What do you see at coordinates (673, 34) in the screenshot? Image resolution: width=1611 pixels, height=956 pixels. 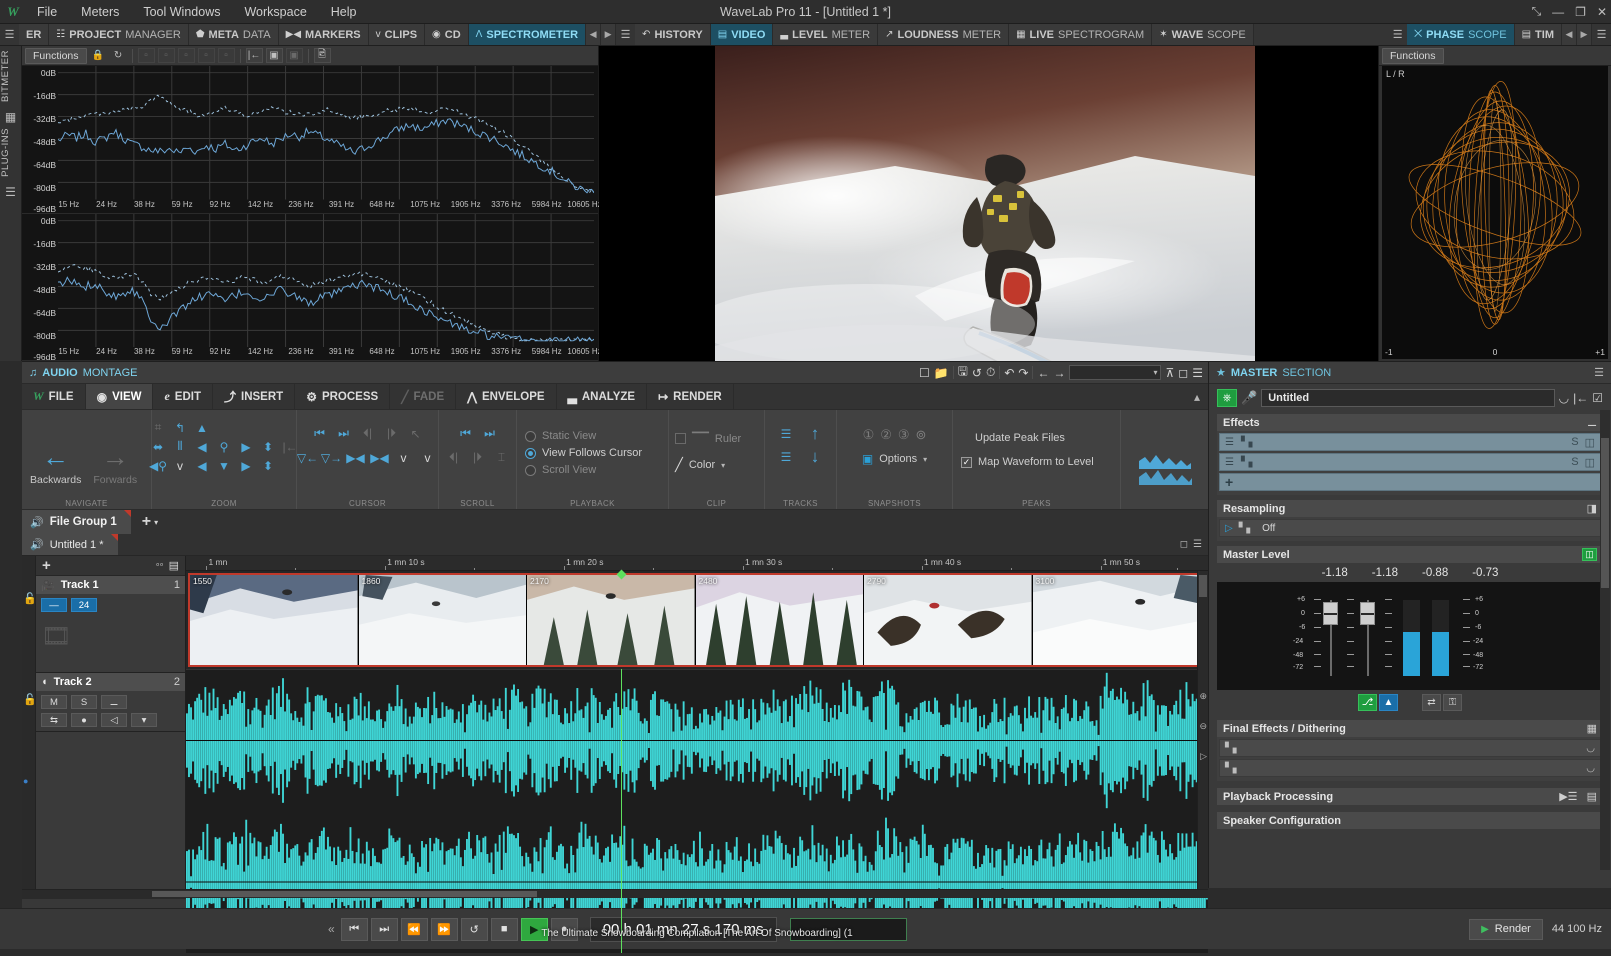 I see `tab-history: ↶ HISTORY` at bounding box center [673, 34].